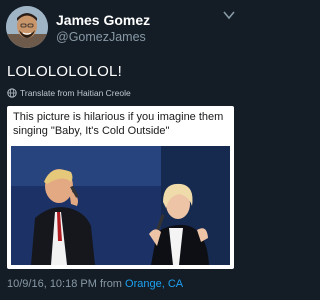 The height and width of the screenshot is (300, 320). I want to click on avatar-photo, so click(27, 27).